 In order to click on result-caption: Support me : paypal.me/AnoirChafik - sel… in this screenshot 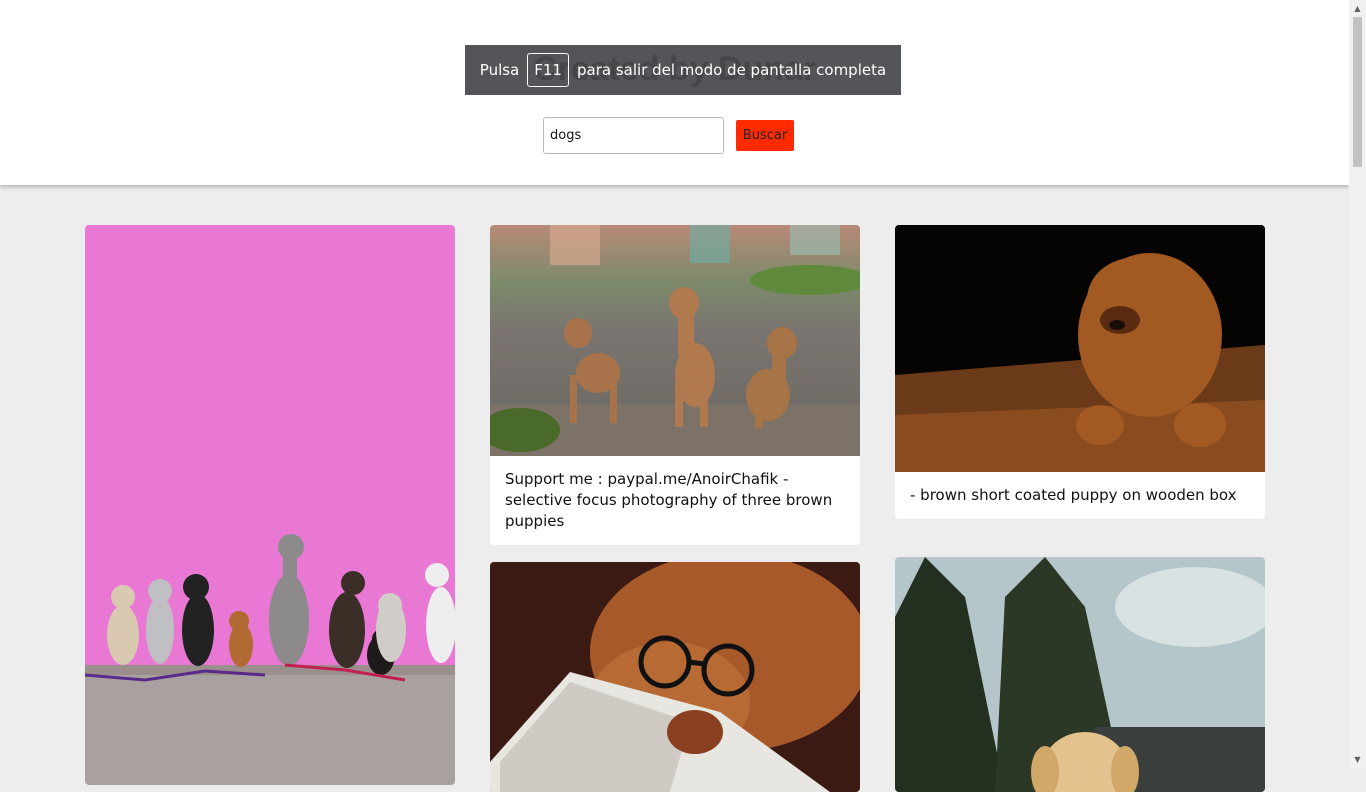, I will do `click(669, 500)`.